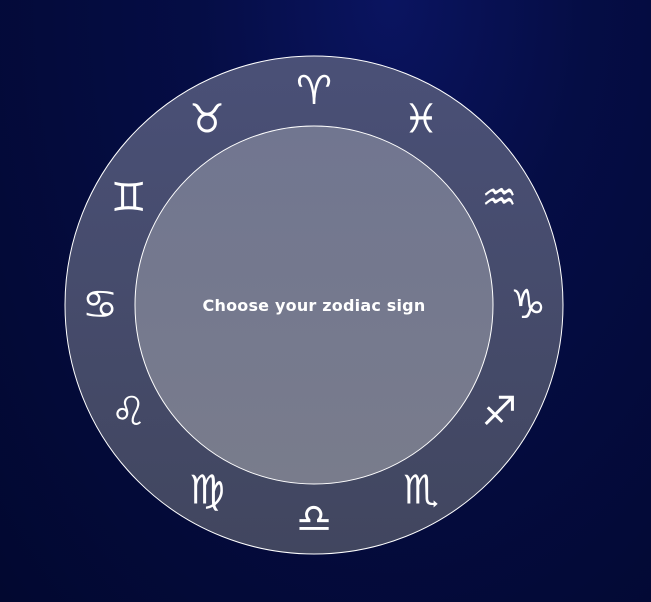 This screenshot has height=602, width=651. Describe the element at coordinates (314, 91) in the screenshot. I see `aries-sign-icon: ♈︎` at that location.